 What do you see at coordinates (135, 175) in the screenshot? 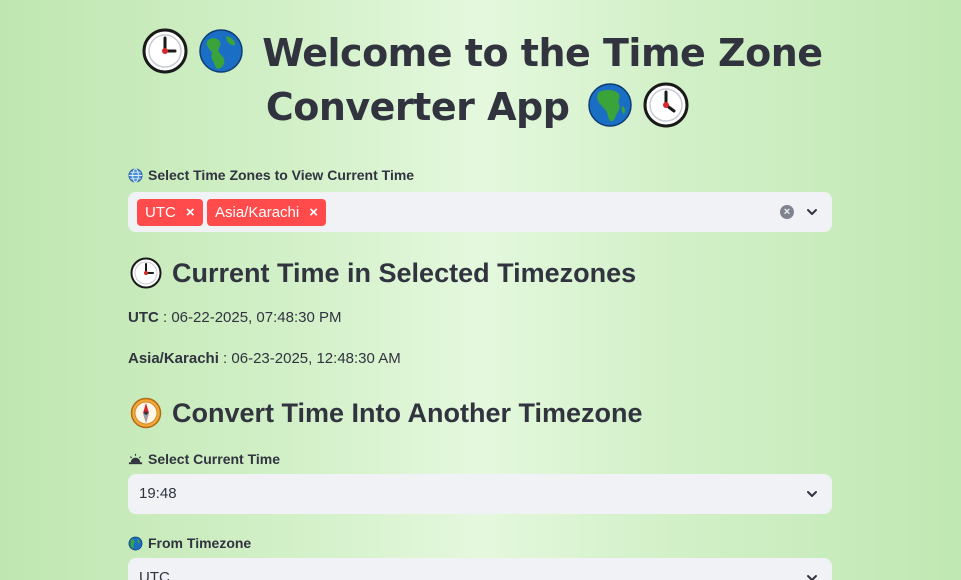
I see `globe-meridians-icon` at bounding box center [135, 175].